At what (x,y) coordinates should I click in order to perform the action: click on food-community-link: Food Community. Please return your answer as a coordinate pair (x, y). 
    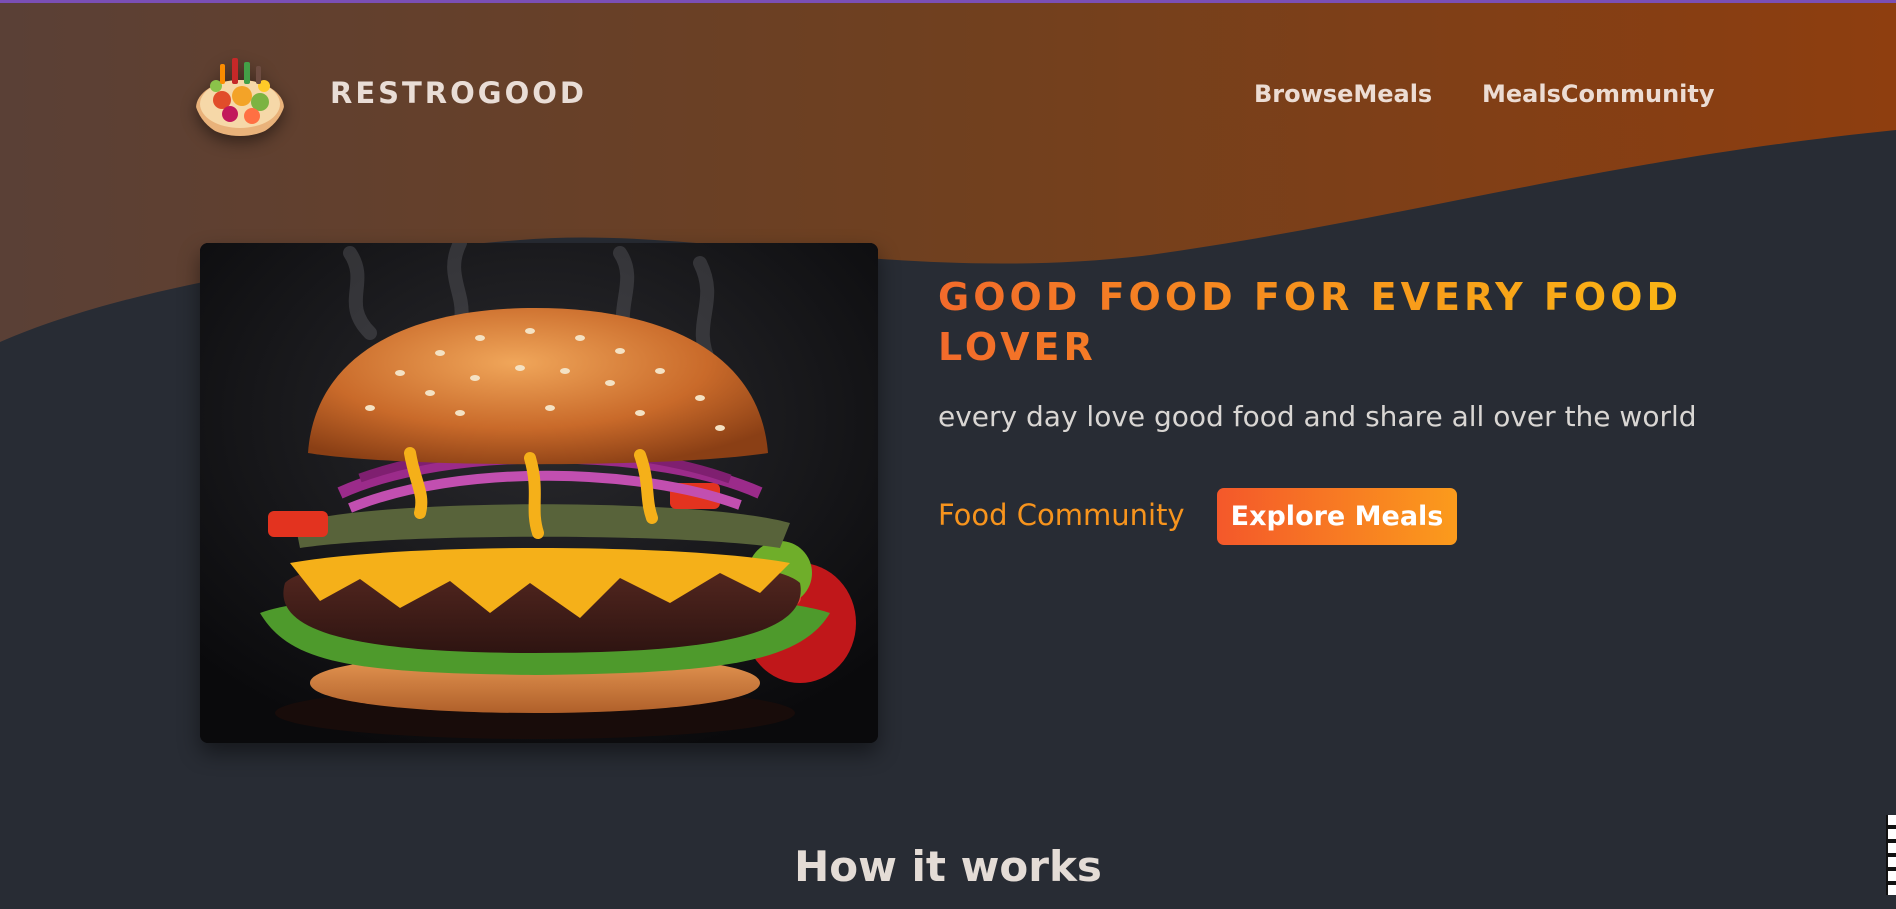
    Looking at the image, I should click on (1061, 515).